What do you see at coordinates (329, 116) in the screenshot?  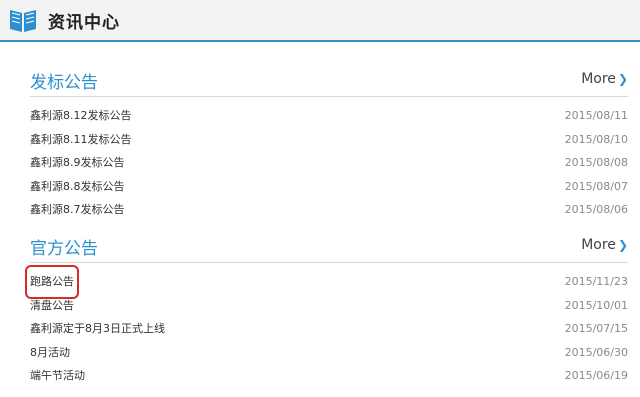 I see `list-item: 鑫利源8.12发标公告 2015/08/11` at bounding box center [329, 116].